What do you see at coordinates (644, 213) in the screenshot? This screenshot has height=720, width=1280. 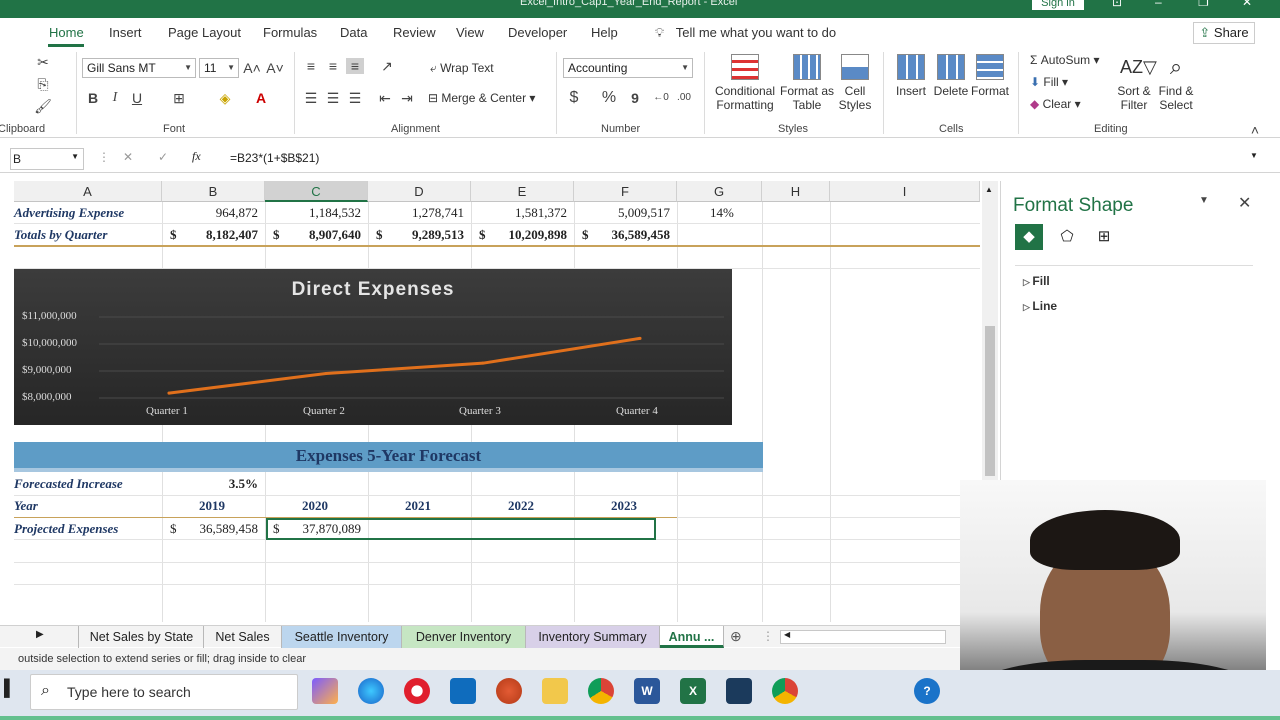 I see `advertising-f: 5,009,517` at bounding box center [644, 213].